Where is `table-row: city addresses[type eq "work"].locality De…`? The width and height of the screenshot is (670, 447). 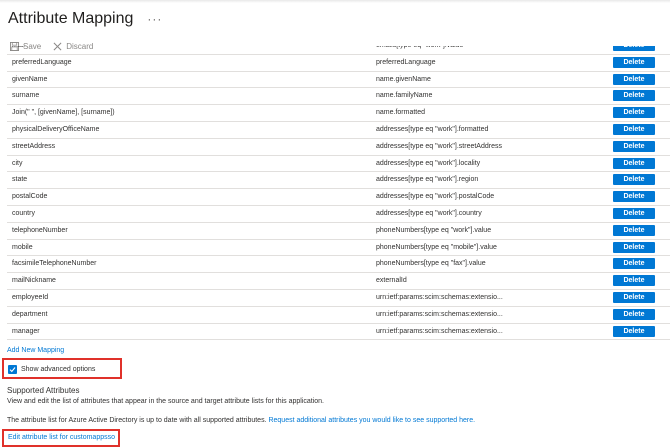
table-row: city addresses[type eq "work"].locality De… is located at coordinates (338, 164).